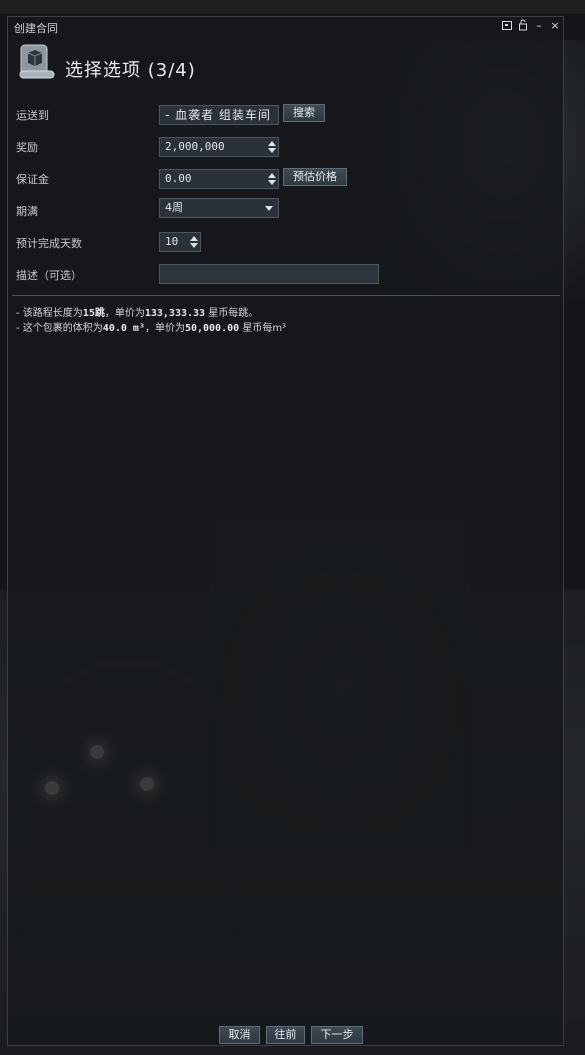 This screenshot has height=1055, width=585. What do you see at coordinates (36, 28) in the screenshot?
I see `window-title: 创建合同` at bounding box center [36, 28].